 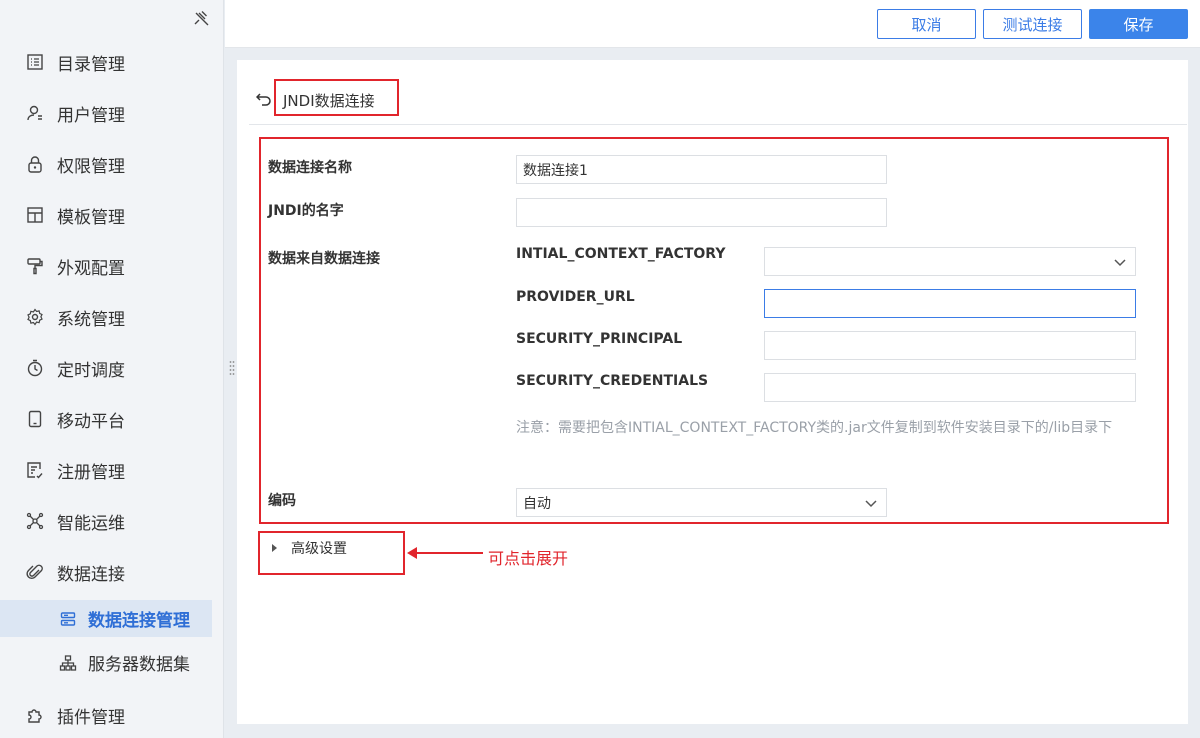 I want to click on register-icon, so click(x=35, y=470).